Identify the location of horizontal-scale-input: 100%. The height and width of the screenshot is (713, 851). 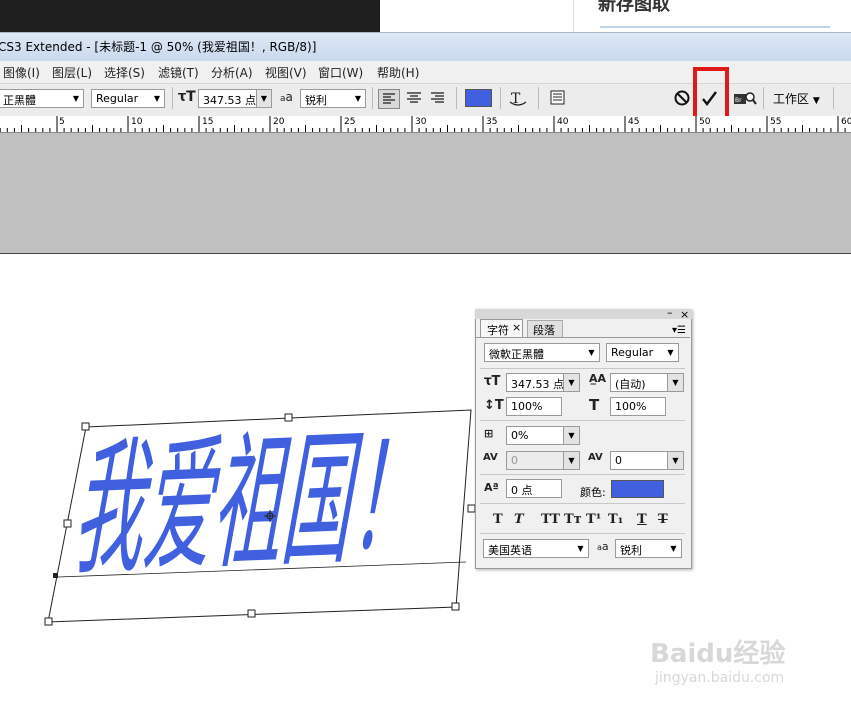
(638, 406).